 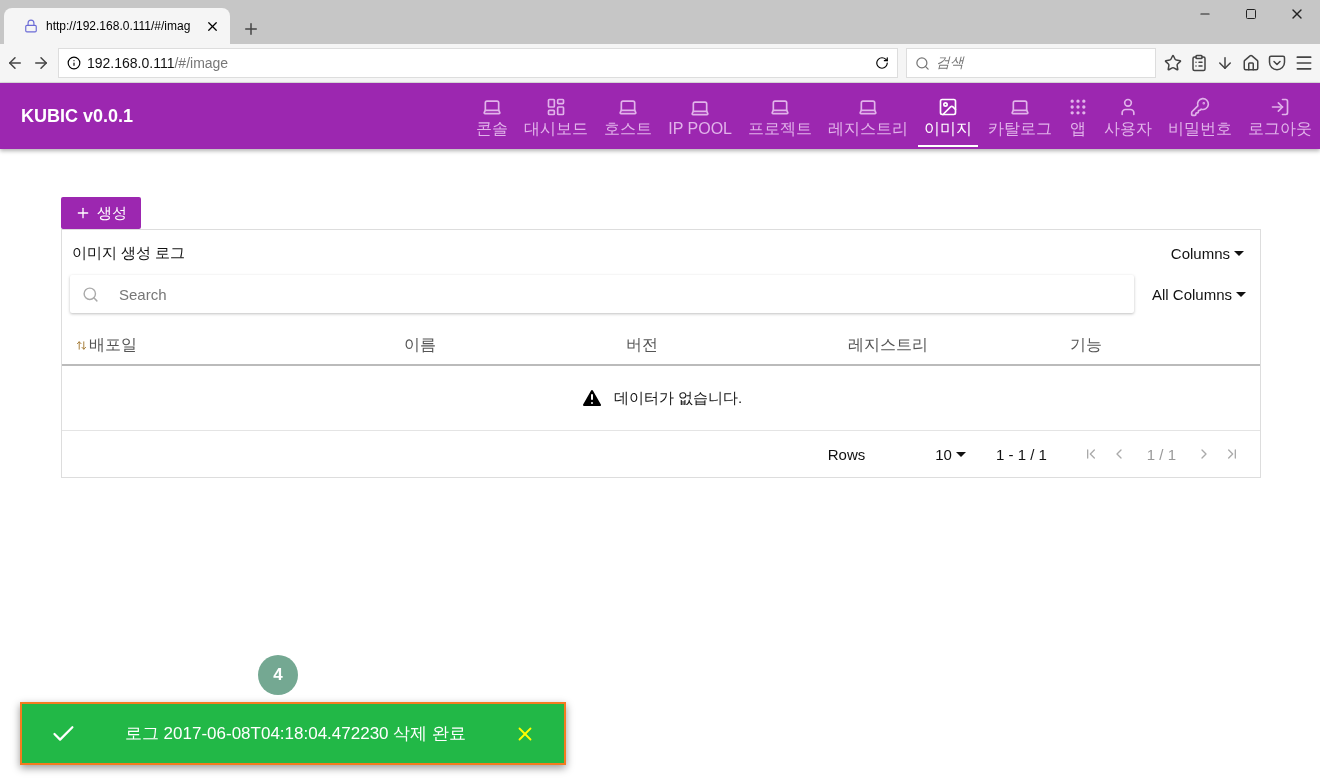 I want to click on logout-icon, so click(x=1280, y=106).